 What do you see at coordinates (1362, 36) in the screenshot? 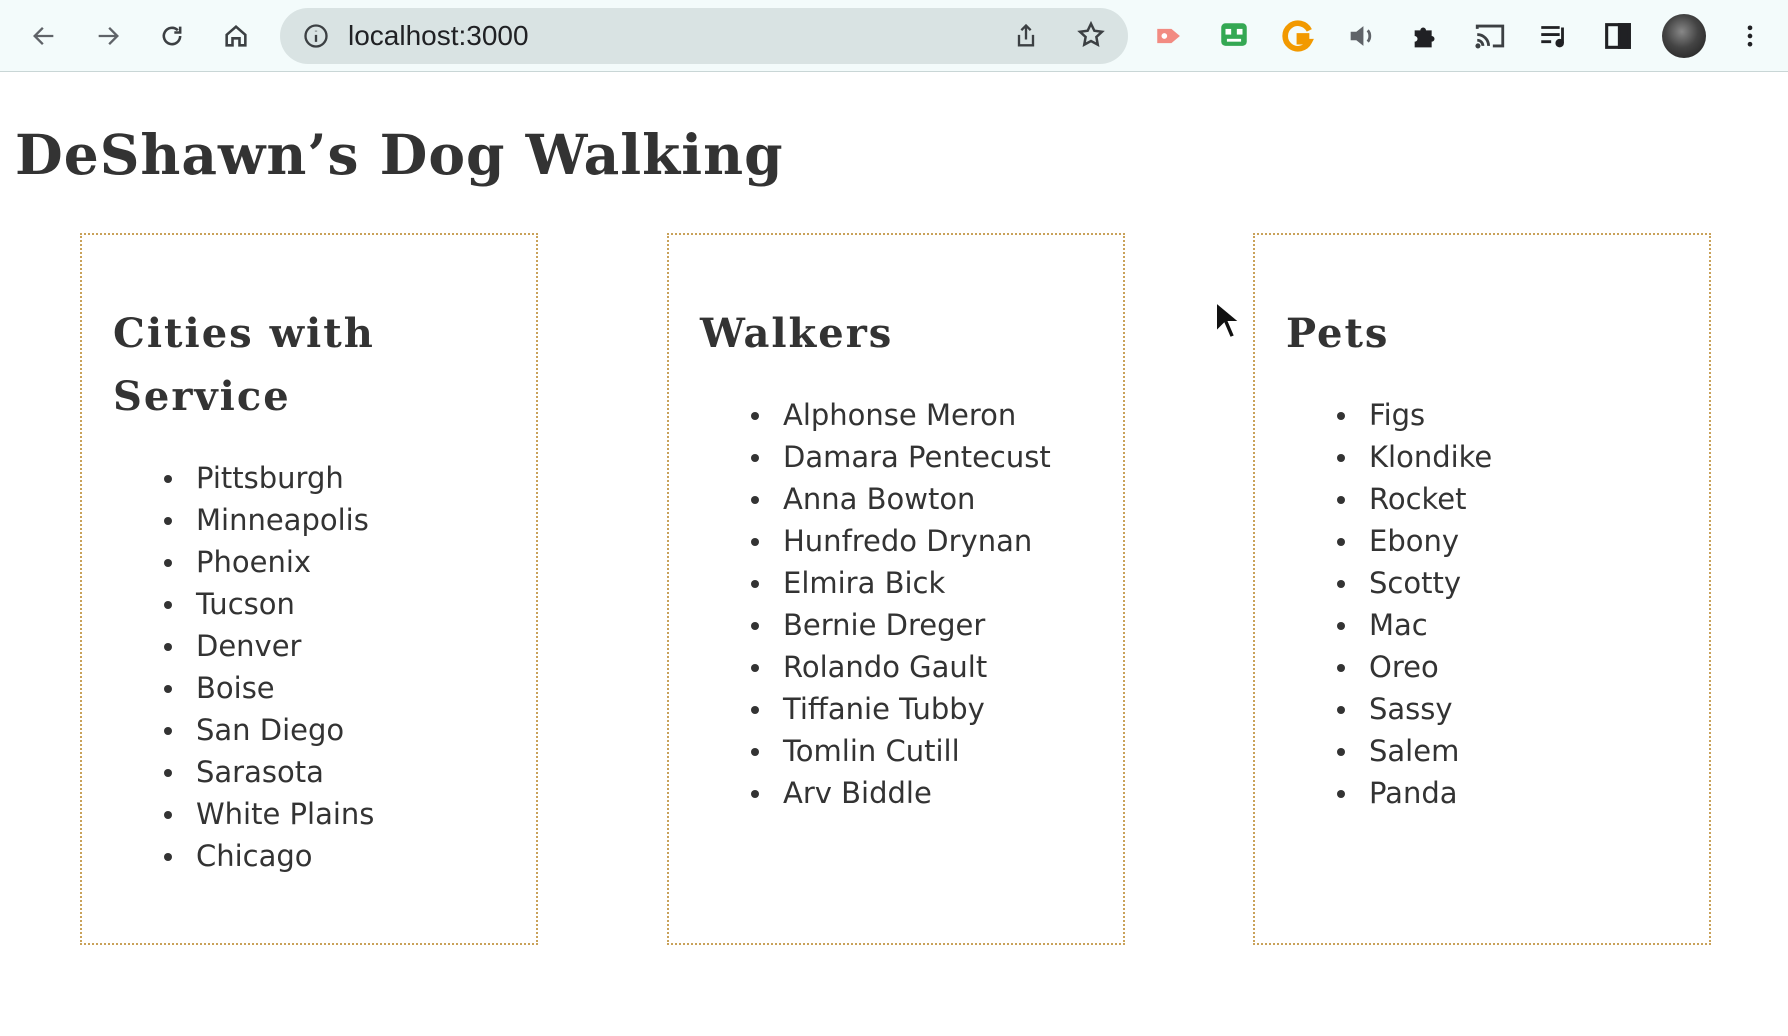
I see `speaker-icon` at bounding box center [1362, 36].